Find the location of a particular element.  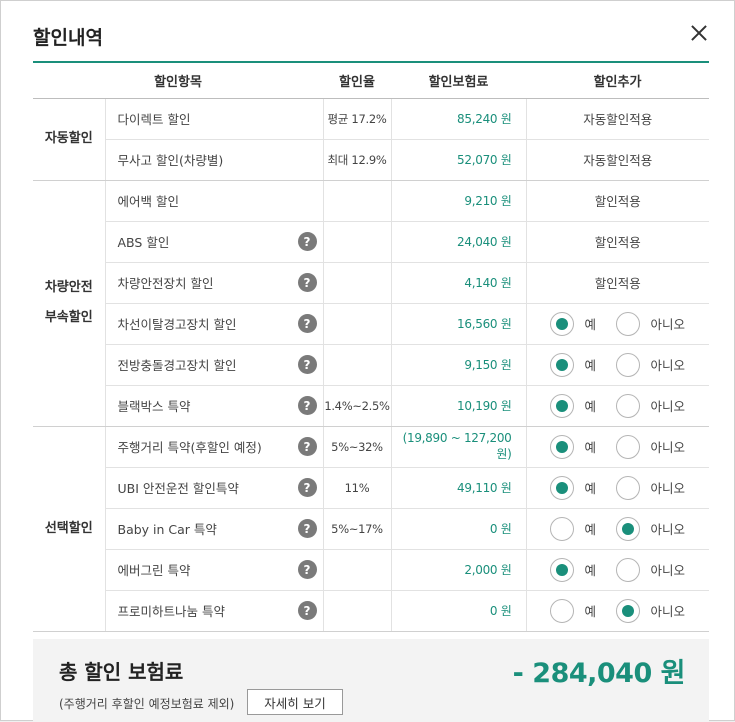

discount-name: UBI 안전운전 할인특약 is located at coordinates (178, 488).